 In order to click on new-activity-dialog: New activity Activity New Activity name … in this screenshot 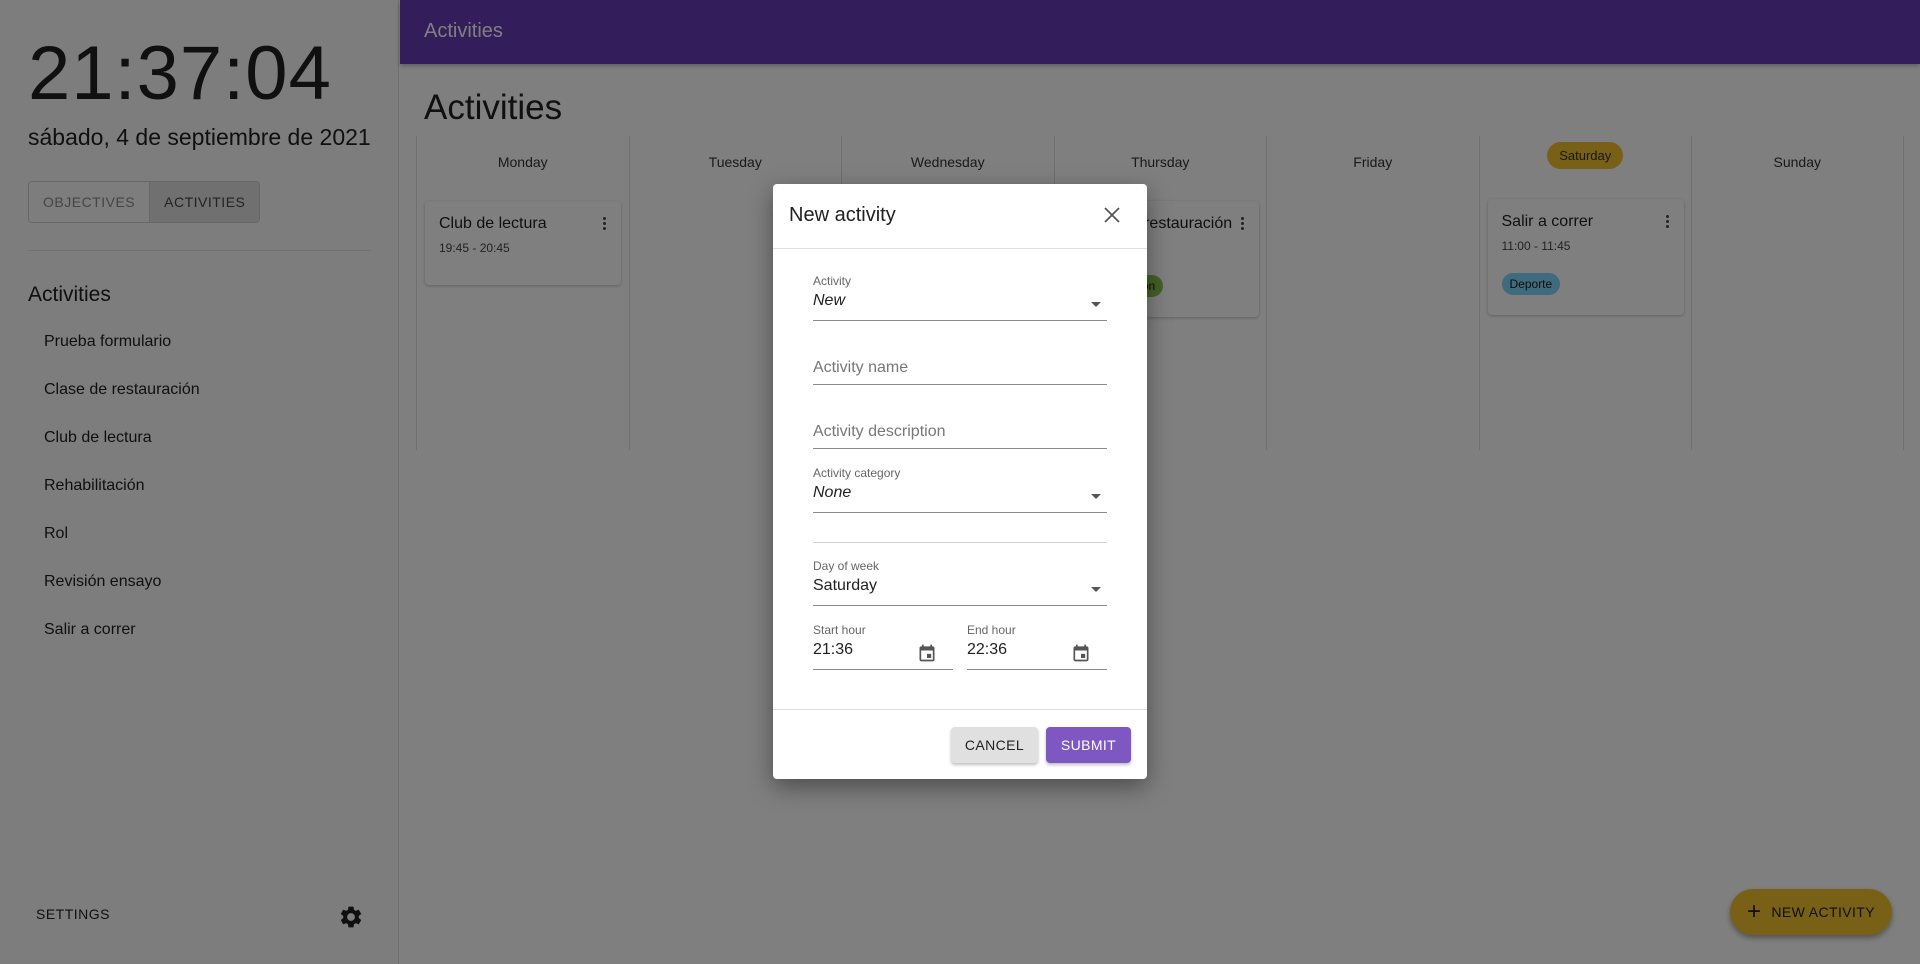, I will do `click(960, 481)`.